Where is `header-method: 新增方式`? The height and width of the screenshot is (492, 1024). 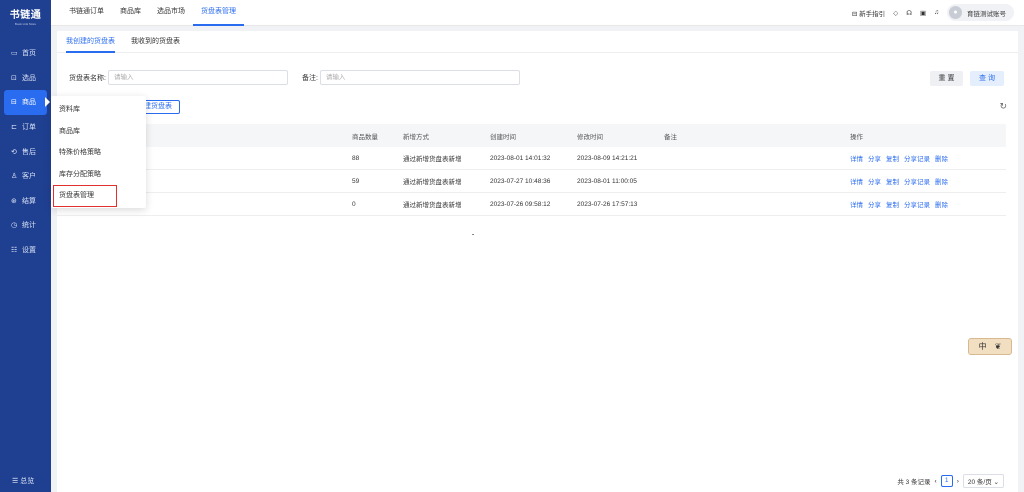
header-method: 新增方式 is located at coordinates (416, 137).